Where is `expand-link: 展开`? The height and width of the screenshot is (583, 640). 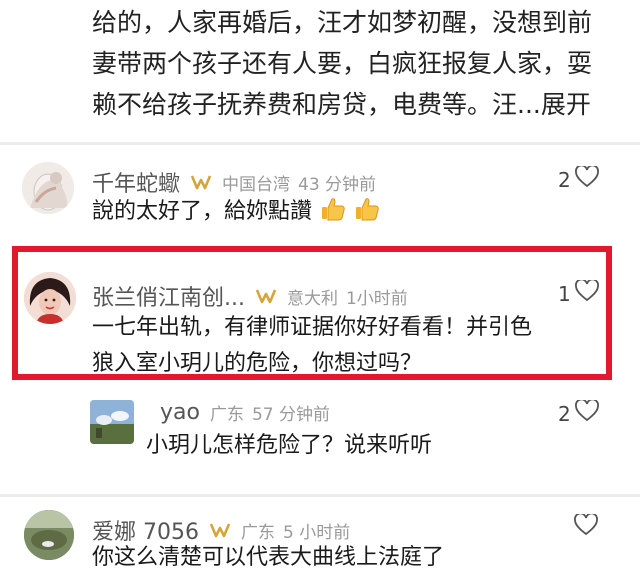 expand-link: 展开 is located at coordinates (566, 104).